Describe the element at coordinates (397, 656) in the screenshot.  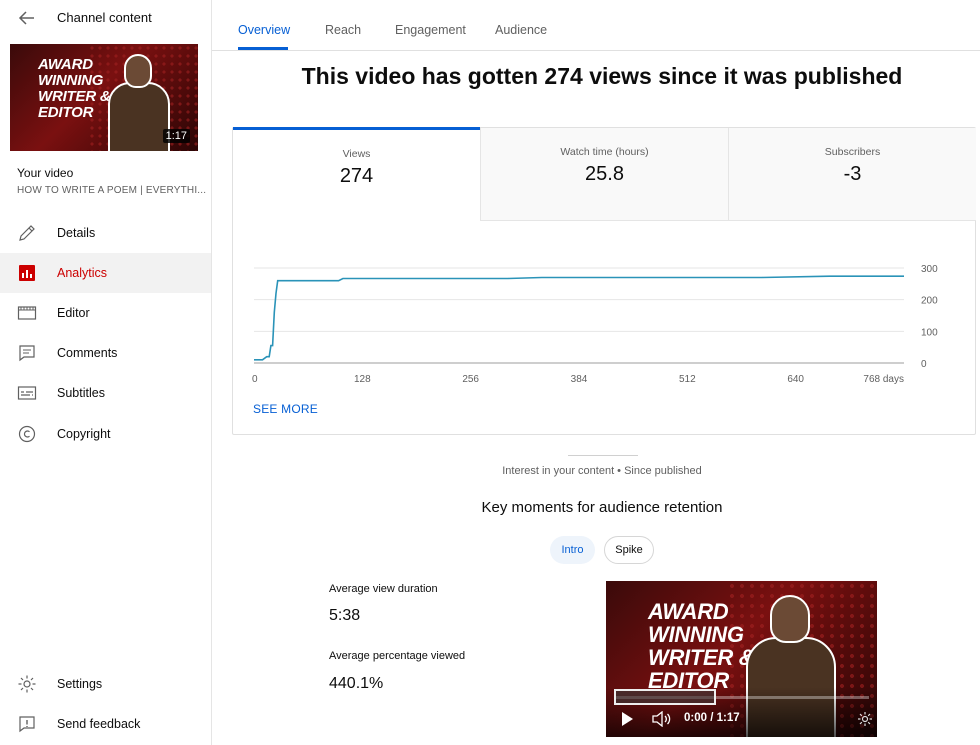
I see `avg-percentage-label: Average percentage viewed` at that location.